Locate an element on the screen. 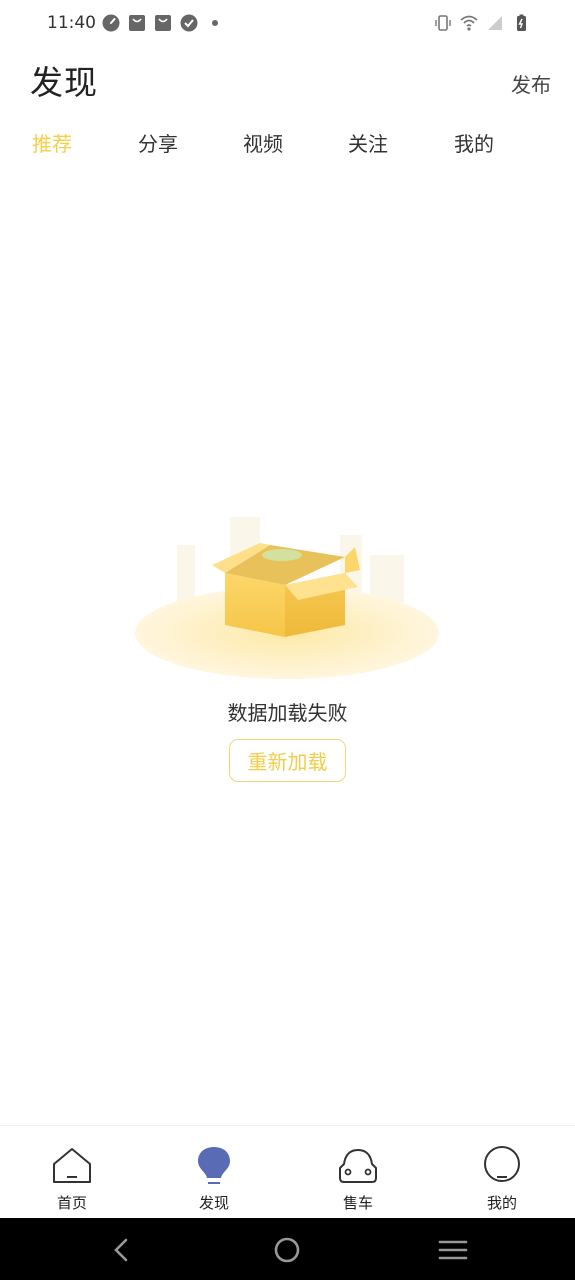 The height and width of the screenshot is (1280, 575). lightbulb-icon is located at coordinates (214, 1165).